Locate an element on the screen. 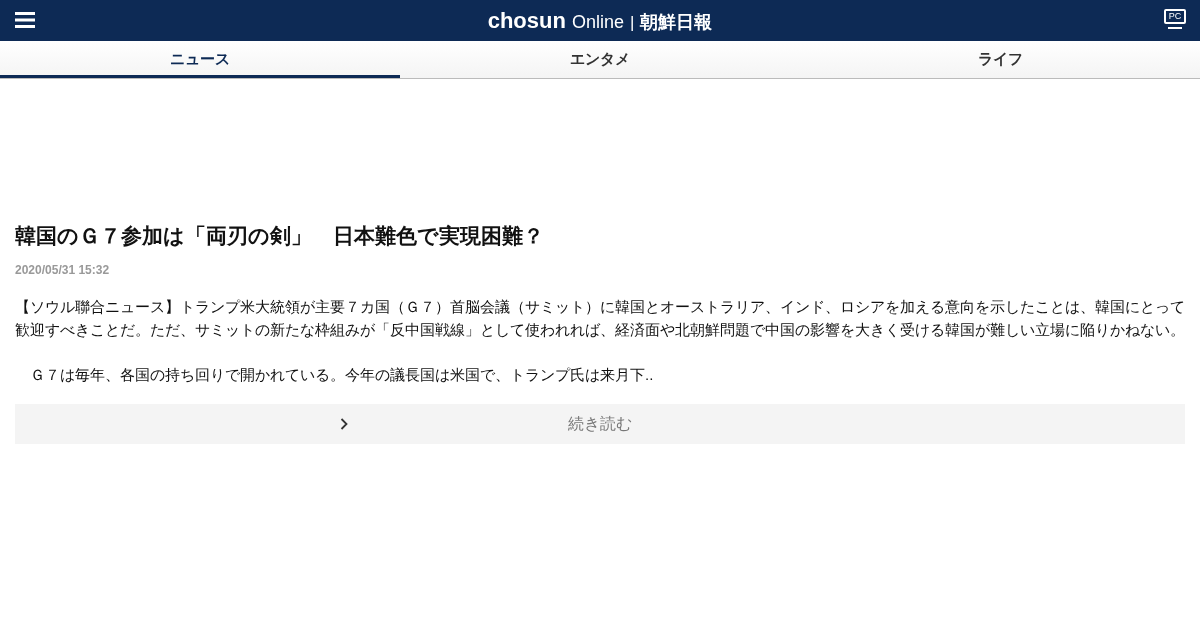  menu-icon is located at coordinates (25, 20).